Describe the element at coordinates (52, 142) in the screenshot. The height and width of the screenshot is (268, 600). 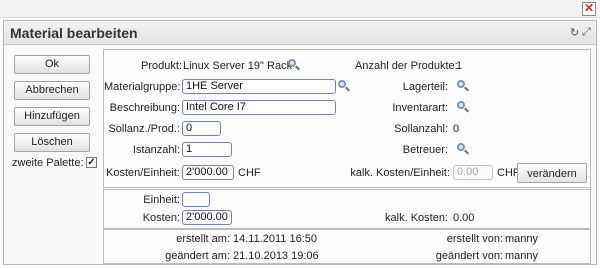
I see `delete-button: Löschen` at that location.